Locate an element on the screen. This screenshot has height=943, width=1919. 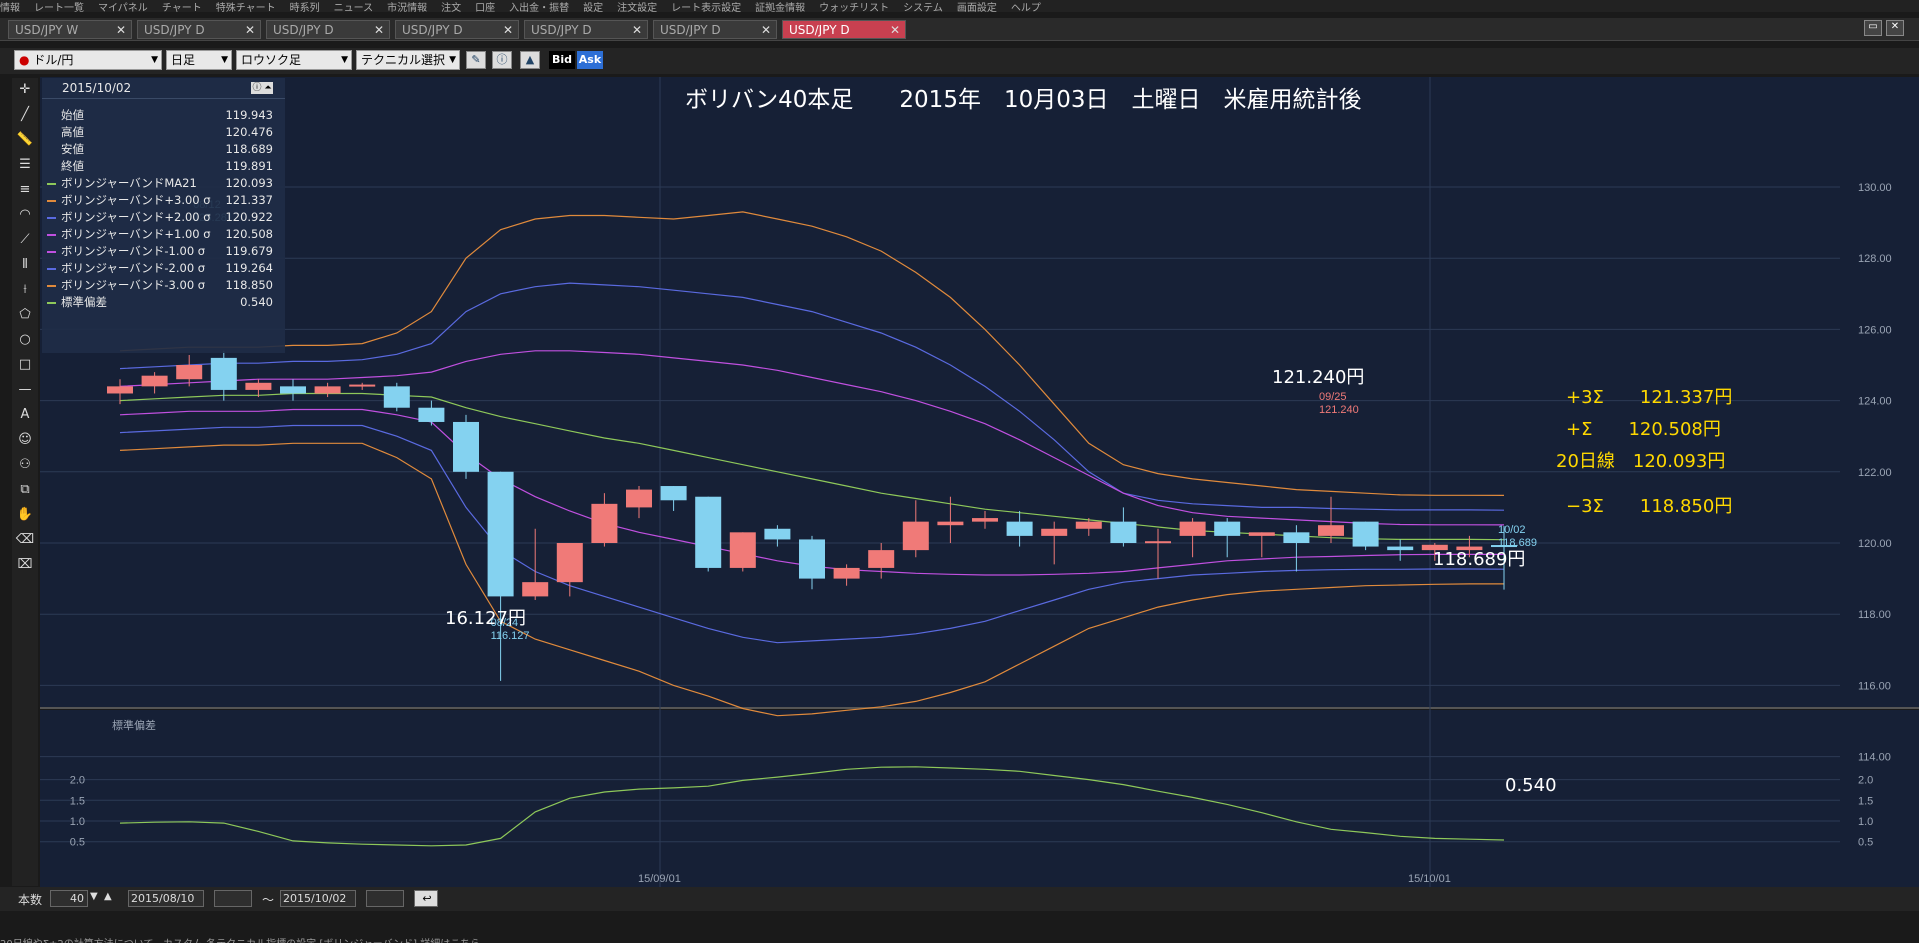
from-date-input: 2015/08/10 is located at coordinates (166, 898).